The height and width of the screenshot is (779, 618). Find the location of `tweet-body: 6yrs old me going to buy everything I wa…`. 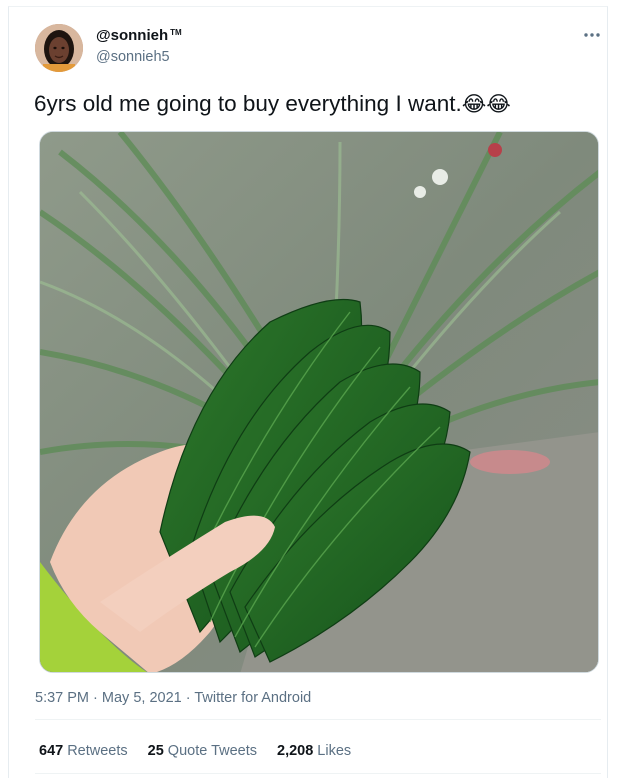

tweet-body: 6yrs old me going to buy everything I wa… is located at coordinates (248, 103).